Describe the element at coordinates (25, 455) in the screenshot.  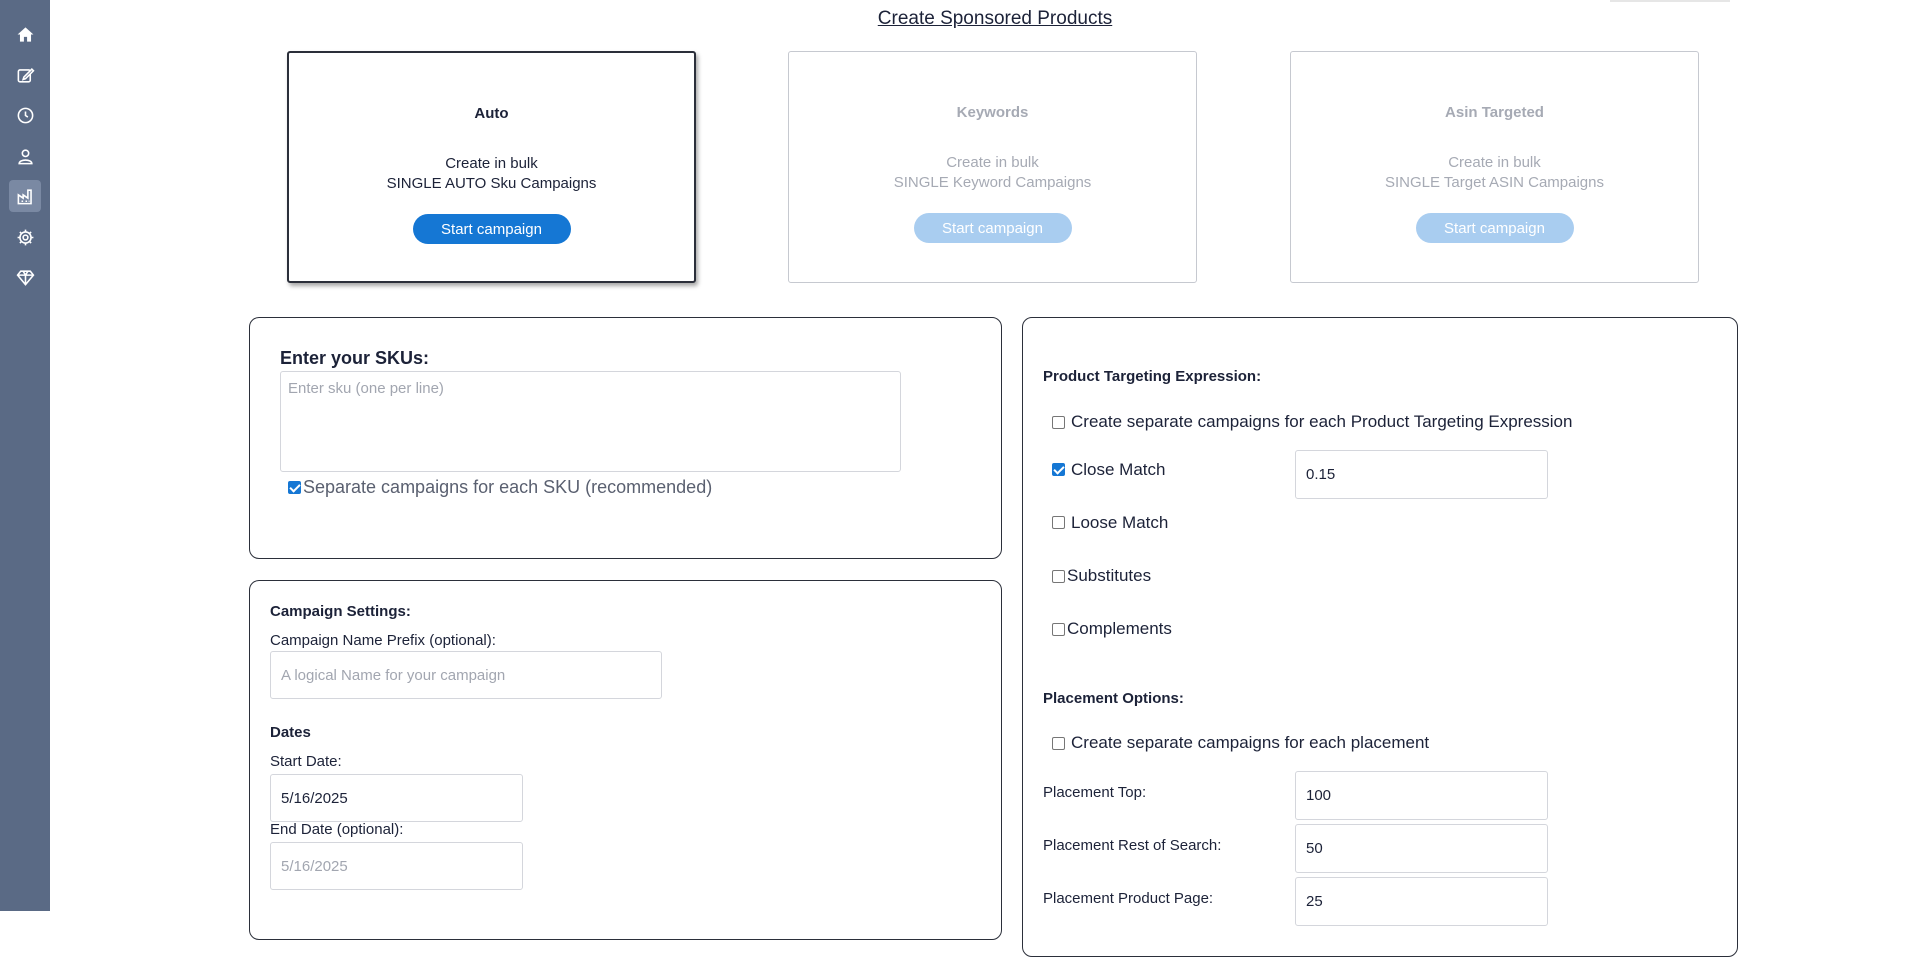
I see `sidebar` at that location.